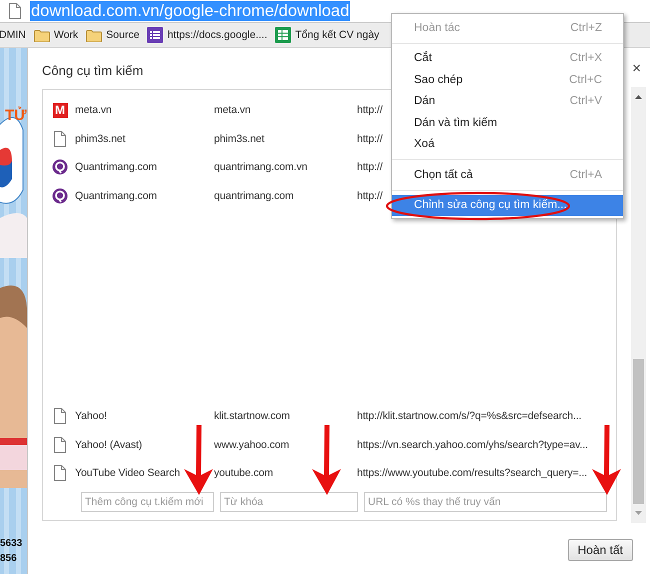 The height and width of the screenshot is (574, 650). Describe the element at coordinates (507, 123) in the screenshot. I see `menu-item: Dán và tìm kiếm` at that location.